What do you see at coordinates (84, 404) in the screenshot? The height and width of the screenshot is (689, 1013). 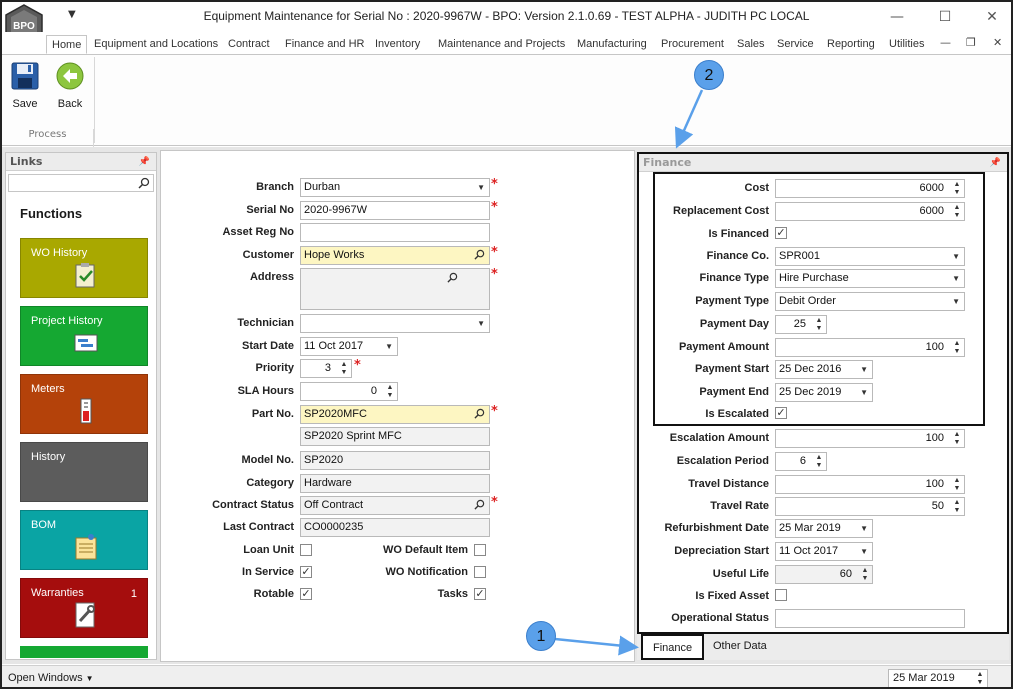 I see `meters-tile: Meters` at bounding box center [84, 404].